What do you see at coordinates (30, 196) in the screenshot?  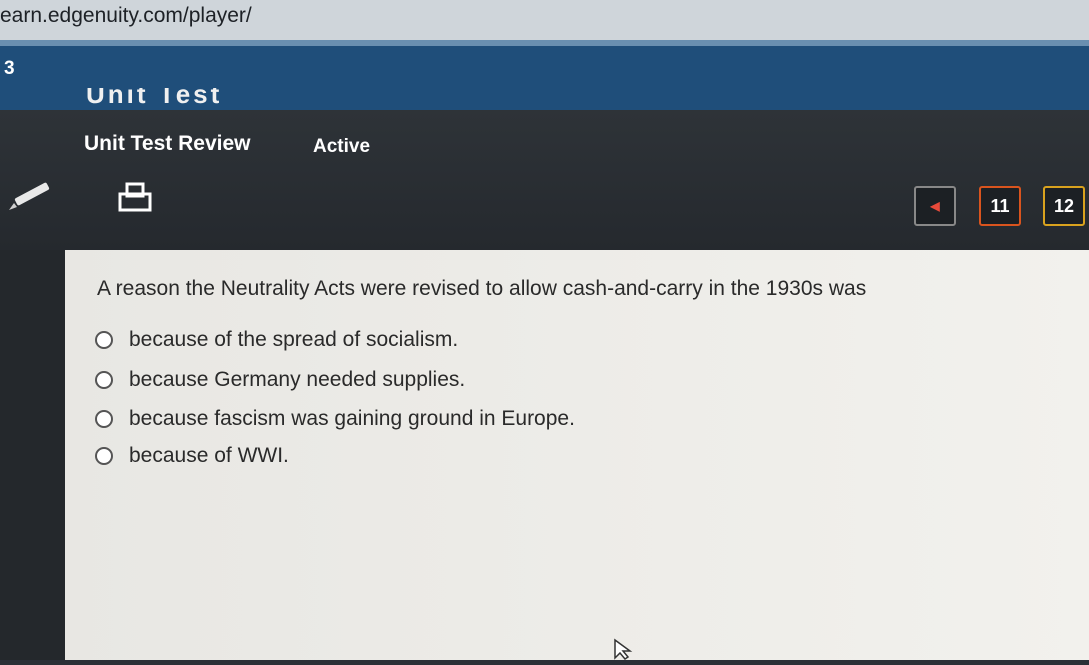 I see `pencil-icon` at bounding box center [30, 196].